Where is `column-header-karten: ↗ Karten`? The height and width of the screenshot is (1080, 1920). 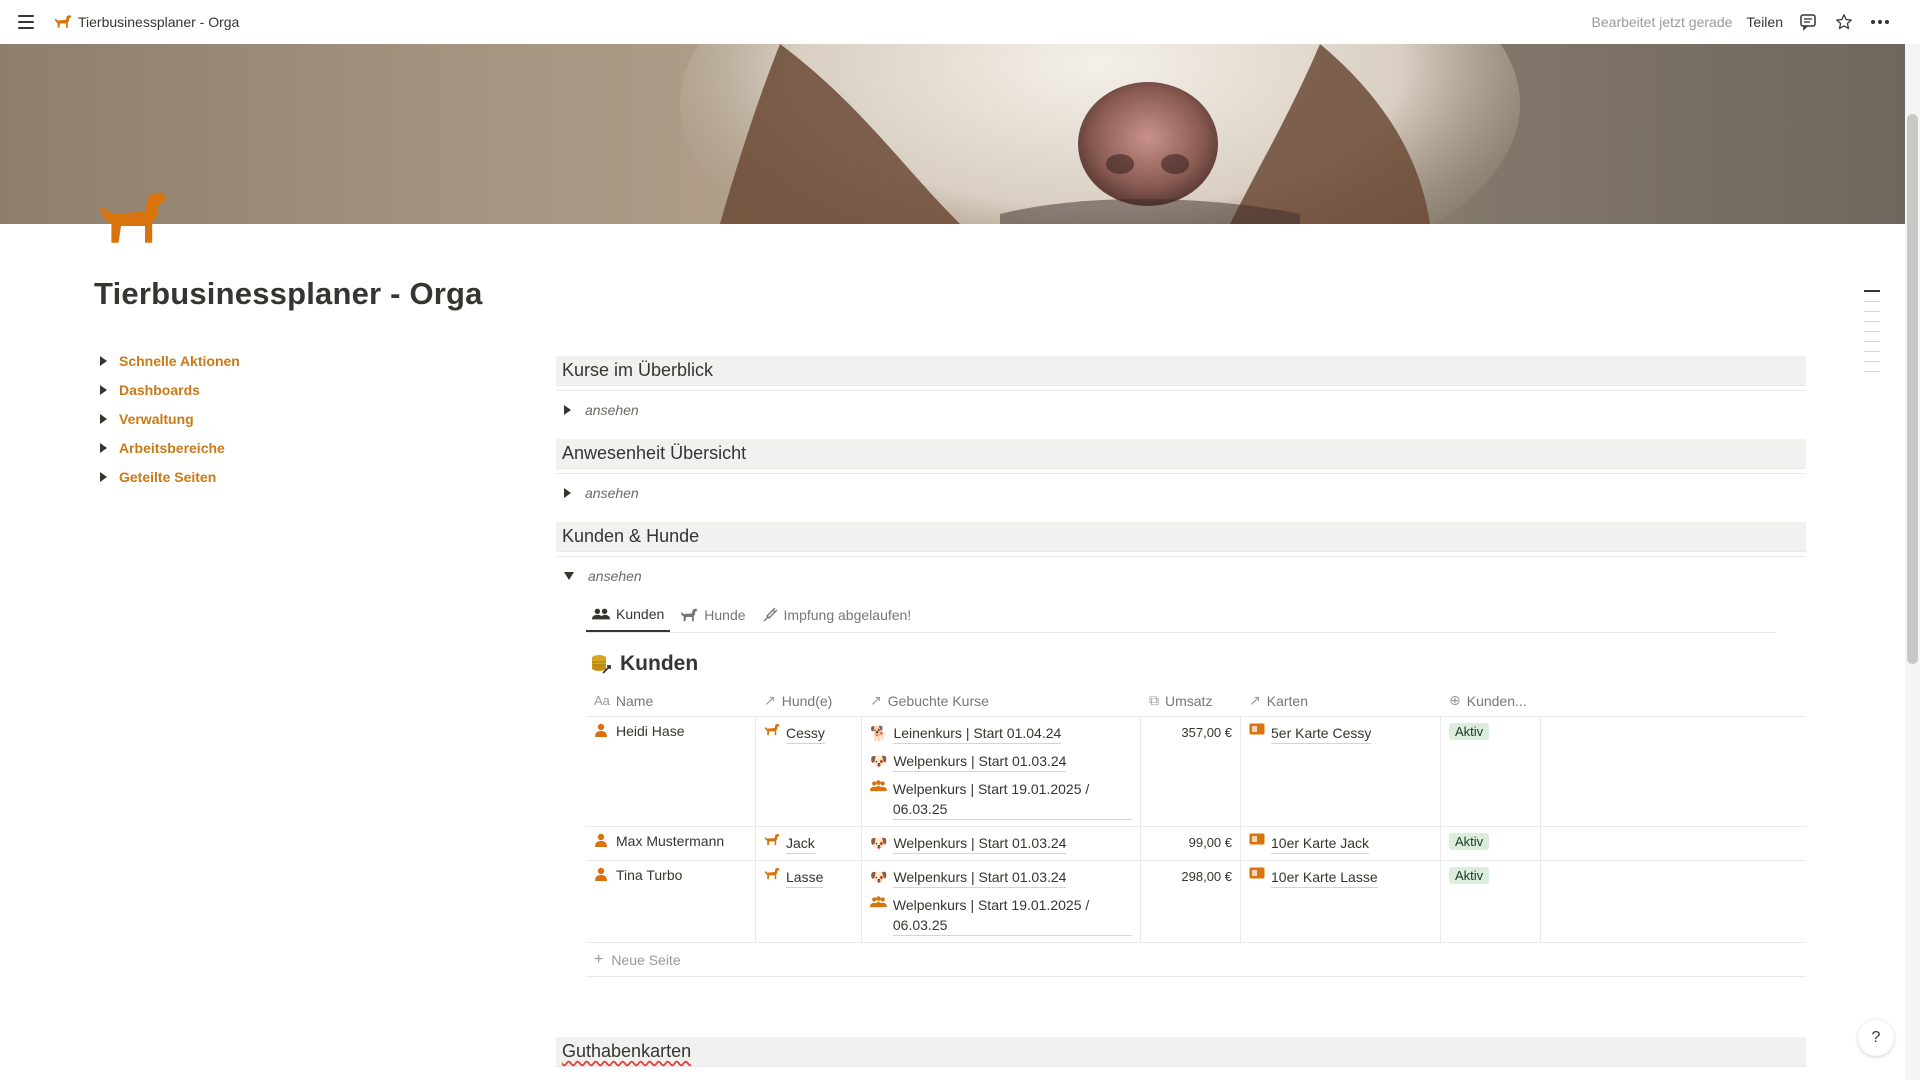 column-header-karten: ↗ Karten is located at coordinates (1341, 700).